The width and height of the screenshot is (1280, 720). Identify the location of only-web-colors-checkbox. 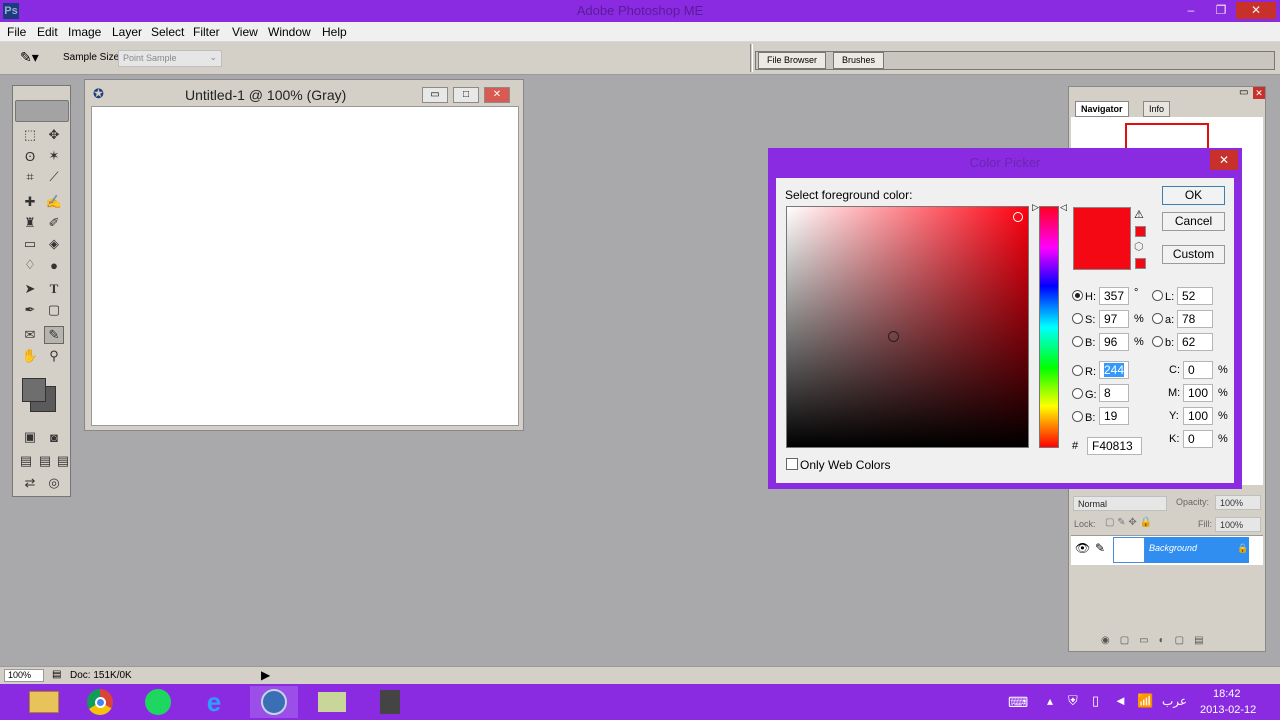
(792, 464).